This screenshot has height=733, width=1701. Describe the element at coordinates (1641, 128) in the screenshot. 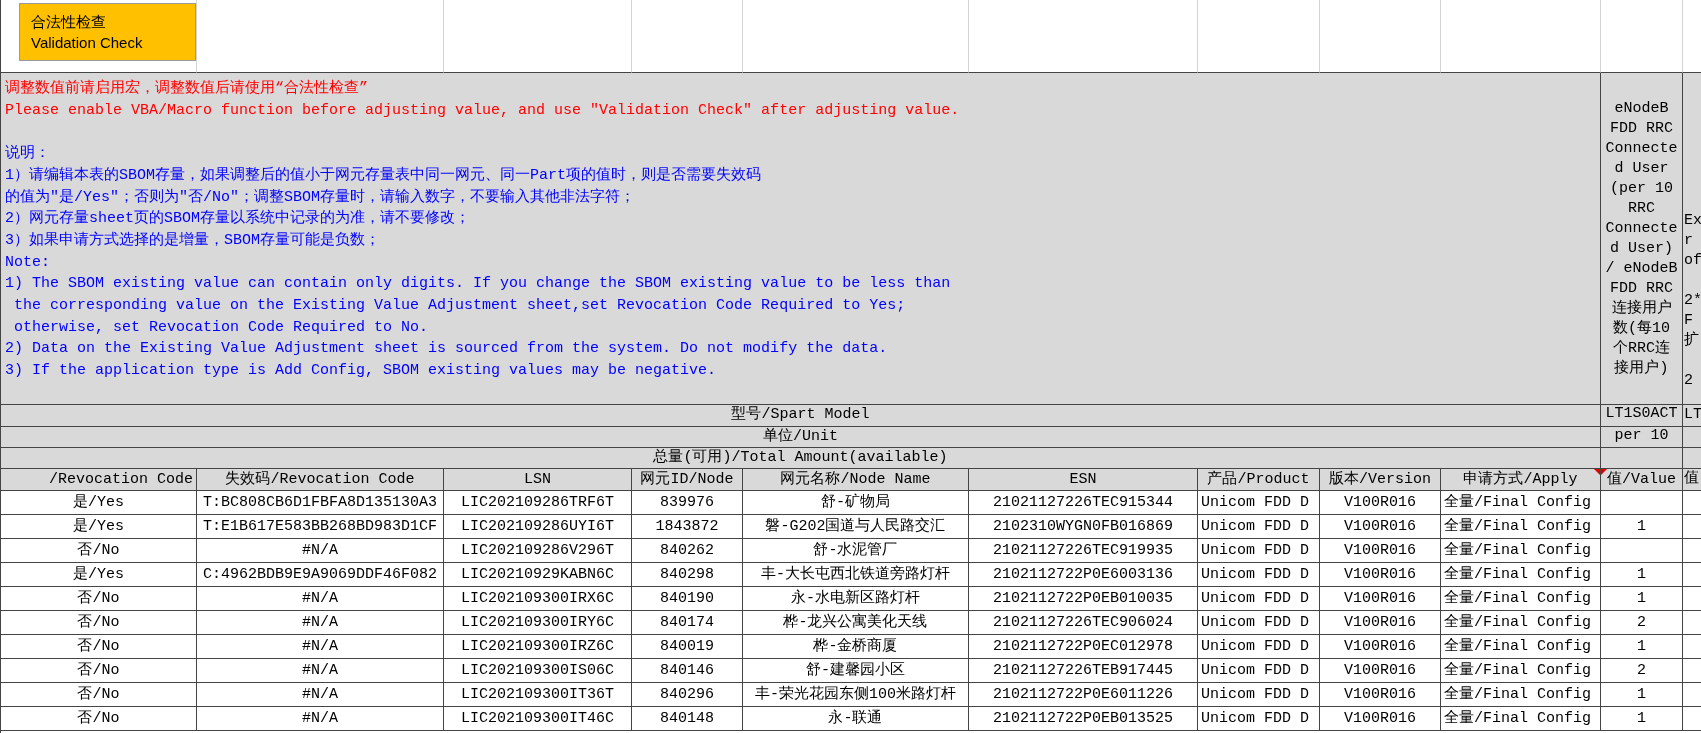

I see `column-header: FDD RRC` at that location.